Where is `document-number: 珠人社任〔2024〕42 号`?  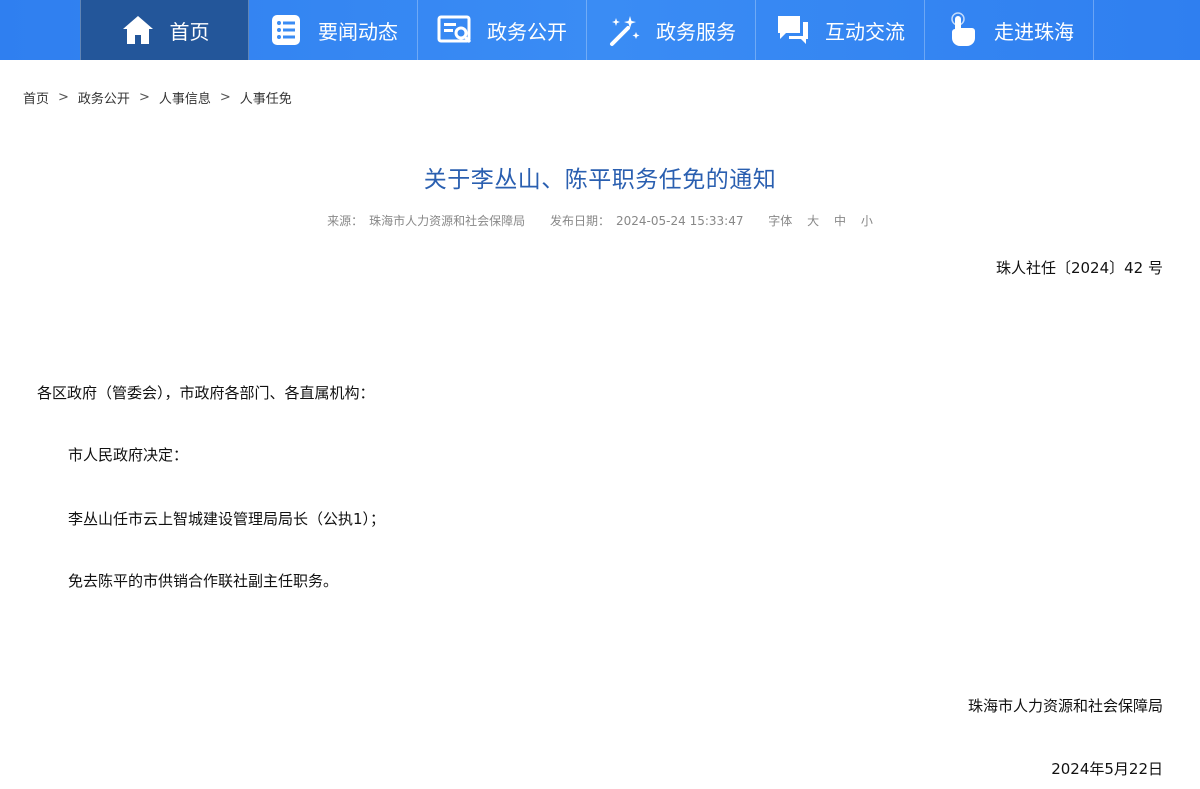 document-number: 珠人社任〔2024〕42 号 is located at coordinates (1079, 268).